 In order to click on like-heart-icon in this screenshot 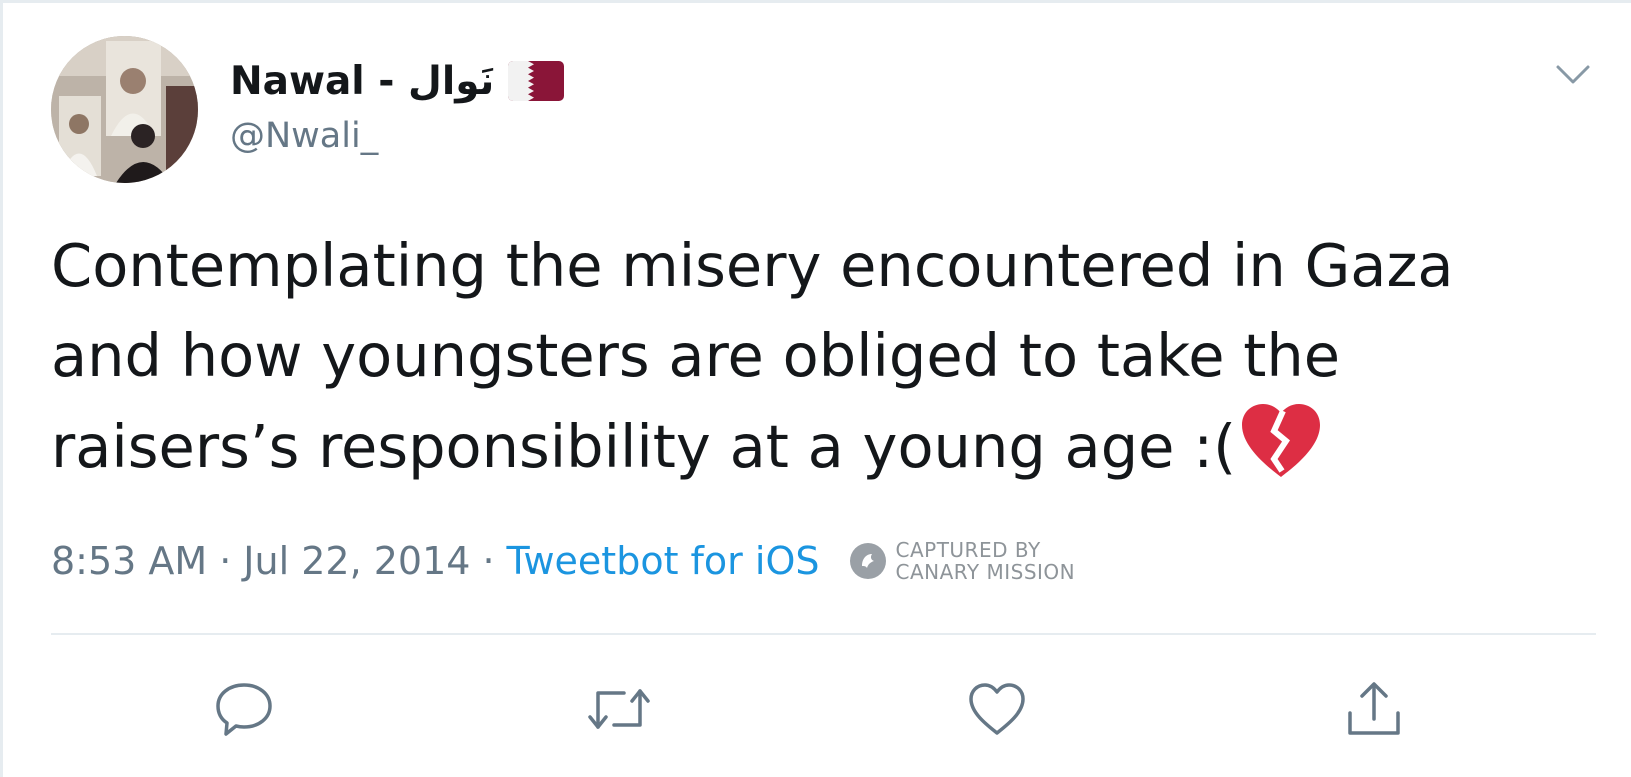, I will do `click(997, 709)`.